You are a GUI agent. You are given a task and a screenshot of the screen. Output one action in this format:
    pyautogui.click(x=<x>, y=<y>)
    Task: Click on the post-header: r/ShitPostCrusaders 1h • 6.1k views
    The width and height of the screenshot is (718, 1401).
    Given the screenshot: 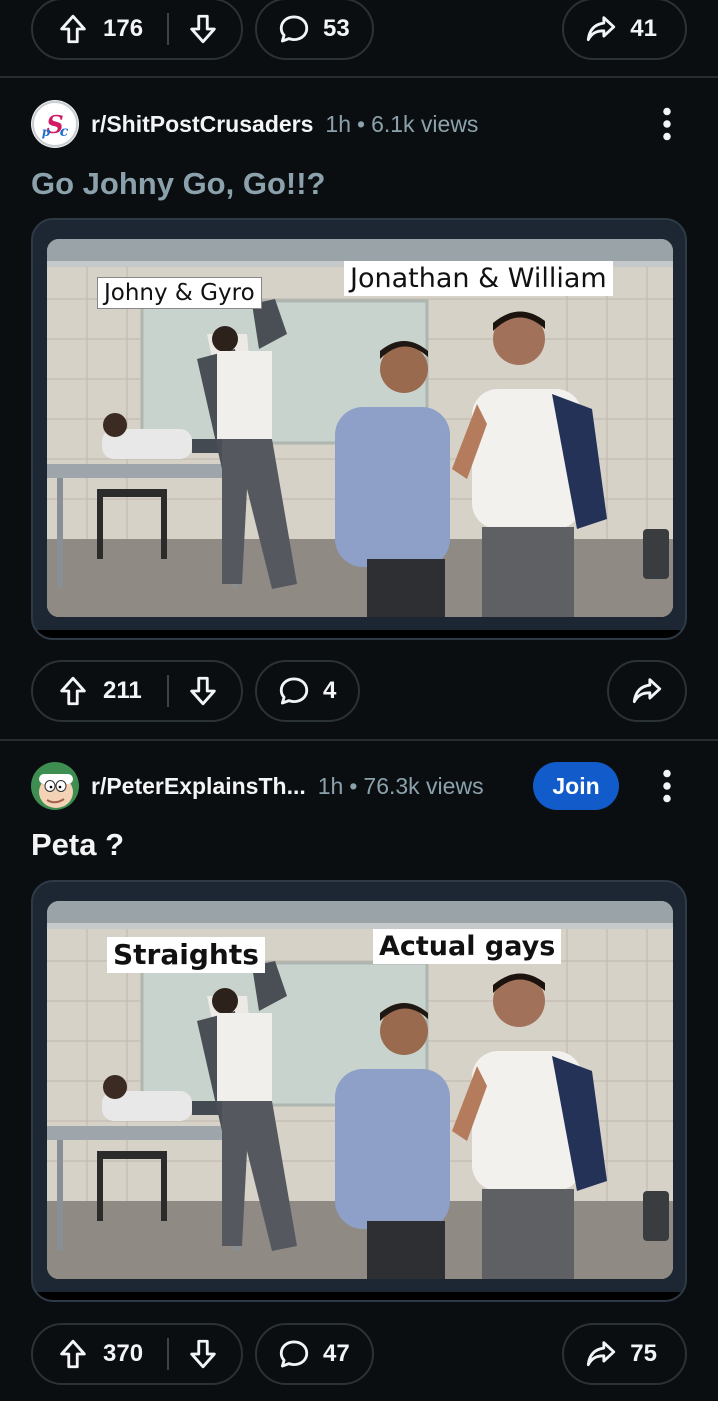 What is the action you would take?
    pyautogui.click(x=359, y=124)
    